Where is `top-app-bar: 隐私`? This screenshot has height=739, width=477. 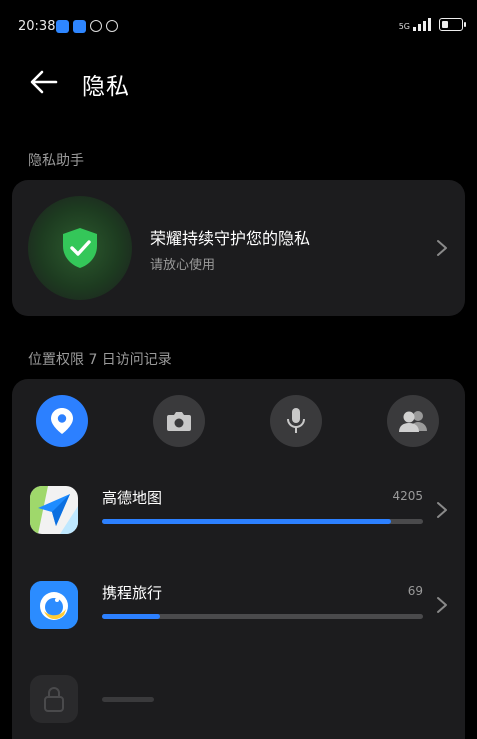 top-app-bar: 隐私 is located at coordinates (238, 84).